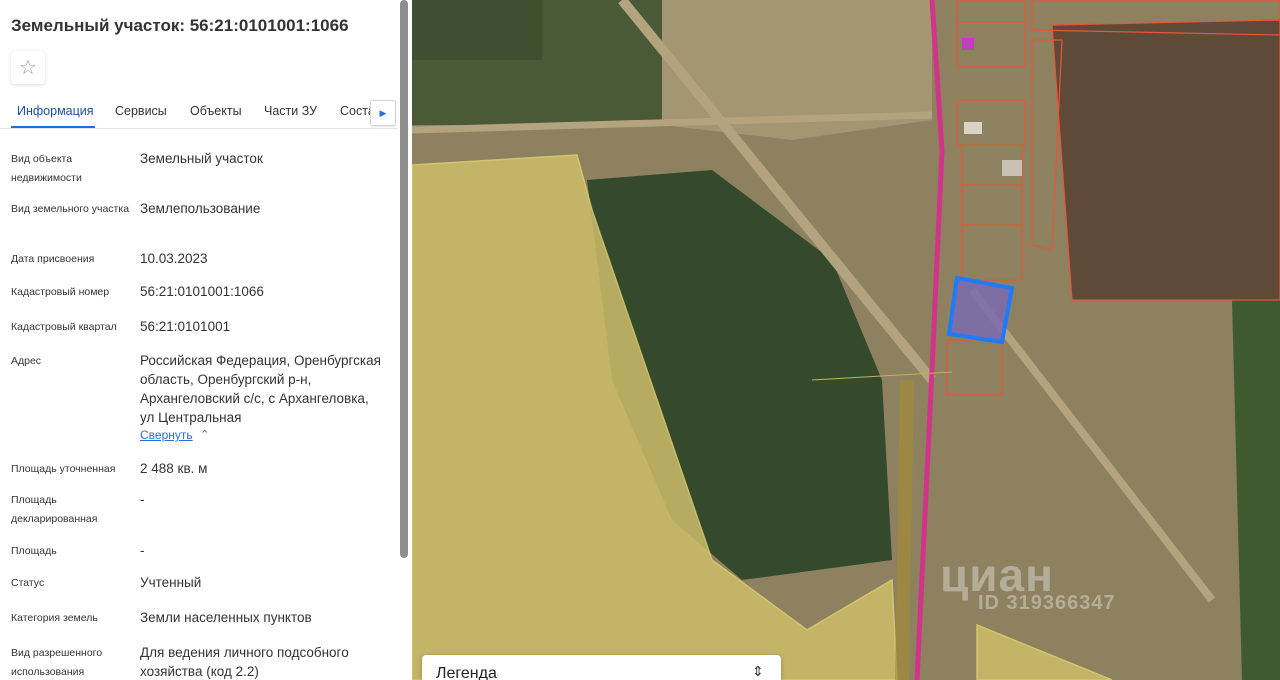 This screenshot has height=680, width=1280. What do you see at coordinates (201, 158) in the screenshot?
I see `field-value-object-type: Земельный участок` at bounding box center [201, 158].